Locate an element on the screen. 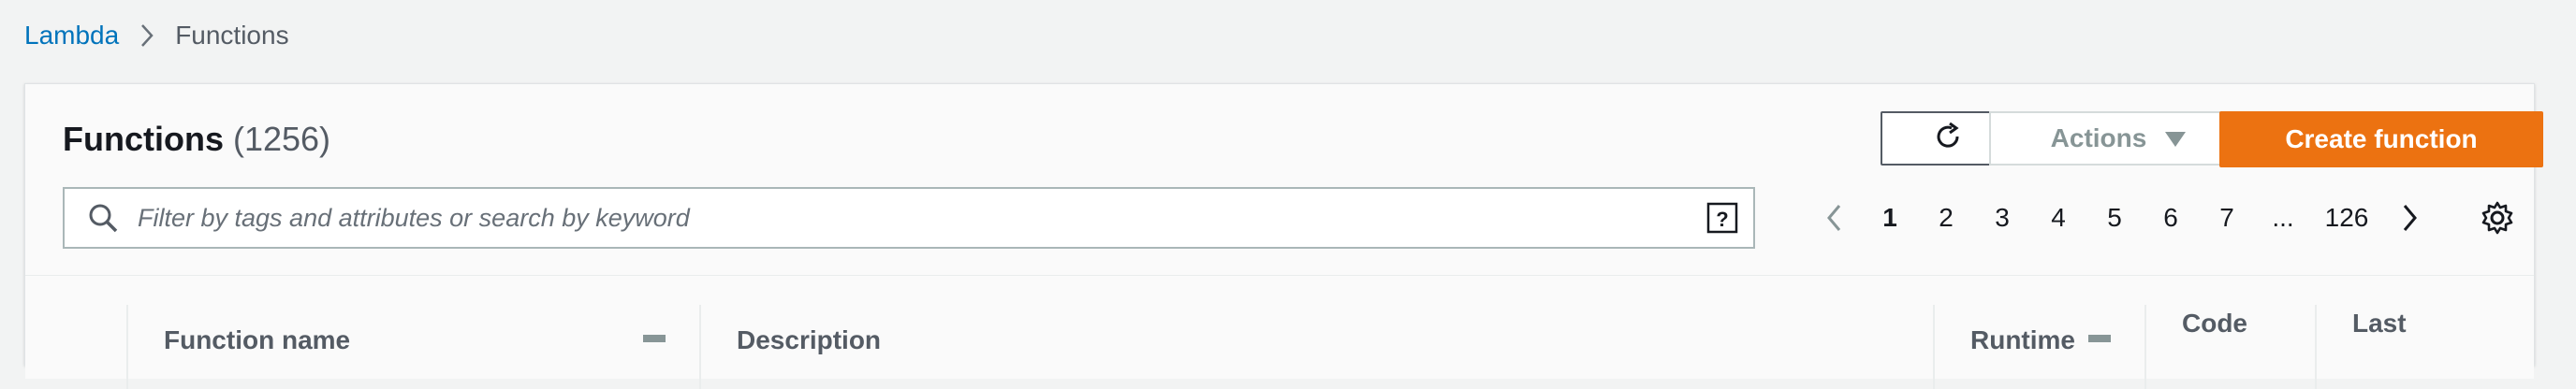  page-1: 1 is located at coordinates (1890, 218).